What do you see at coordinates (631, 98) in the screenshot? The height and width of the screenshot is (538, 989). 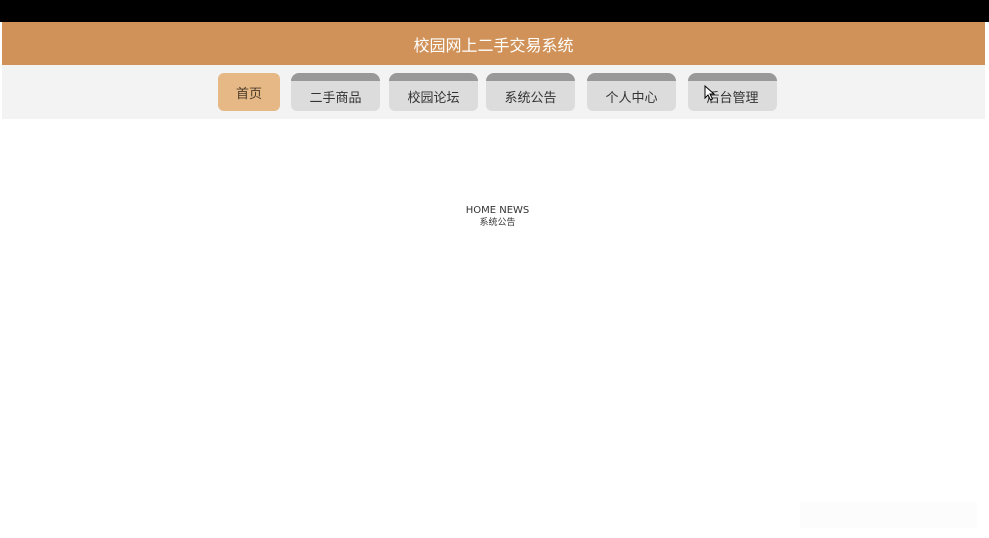 I see `nav-tab-label: 个人中心` at bounding box center [631, 98].